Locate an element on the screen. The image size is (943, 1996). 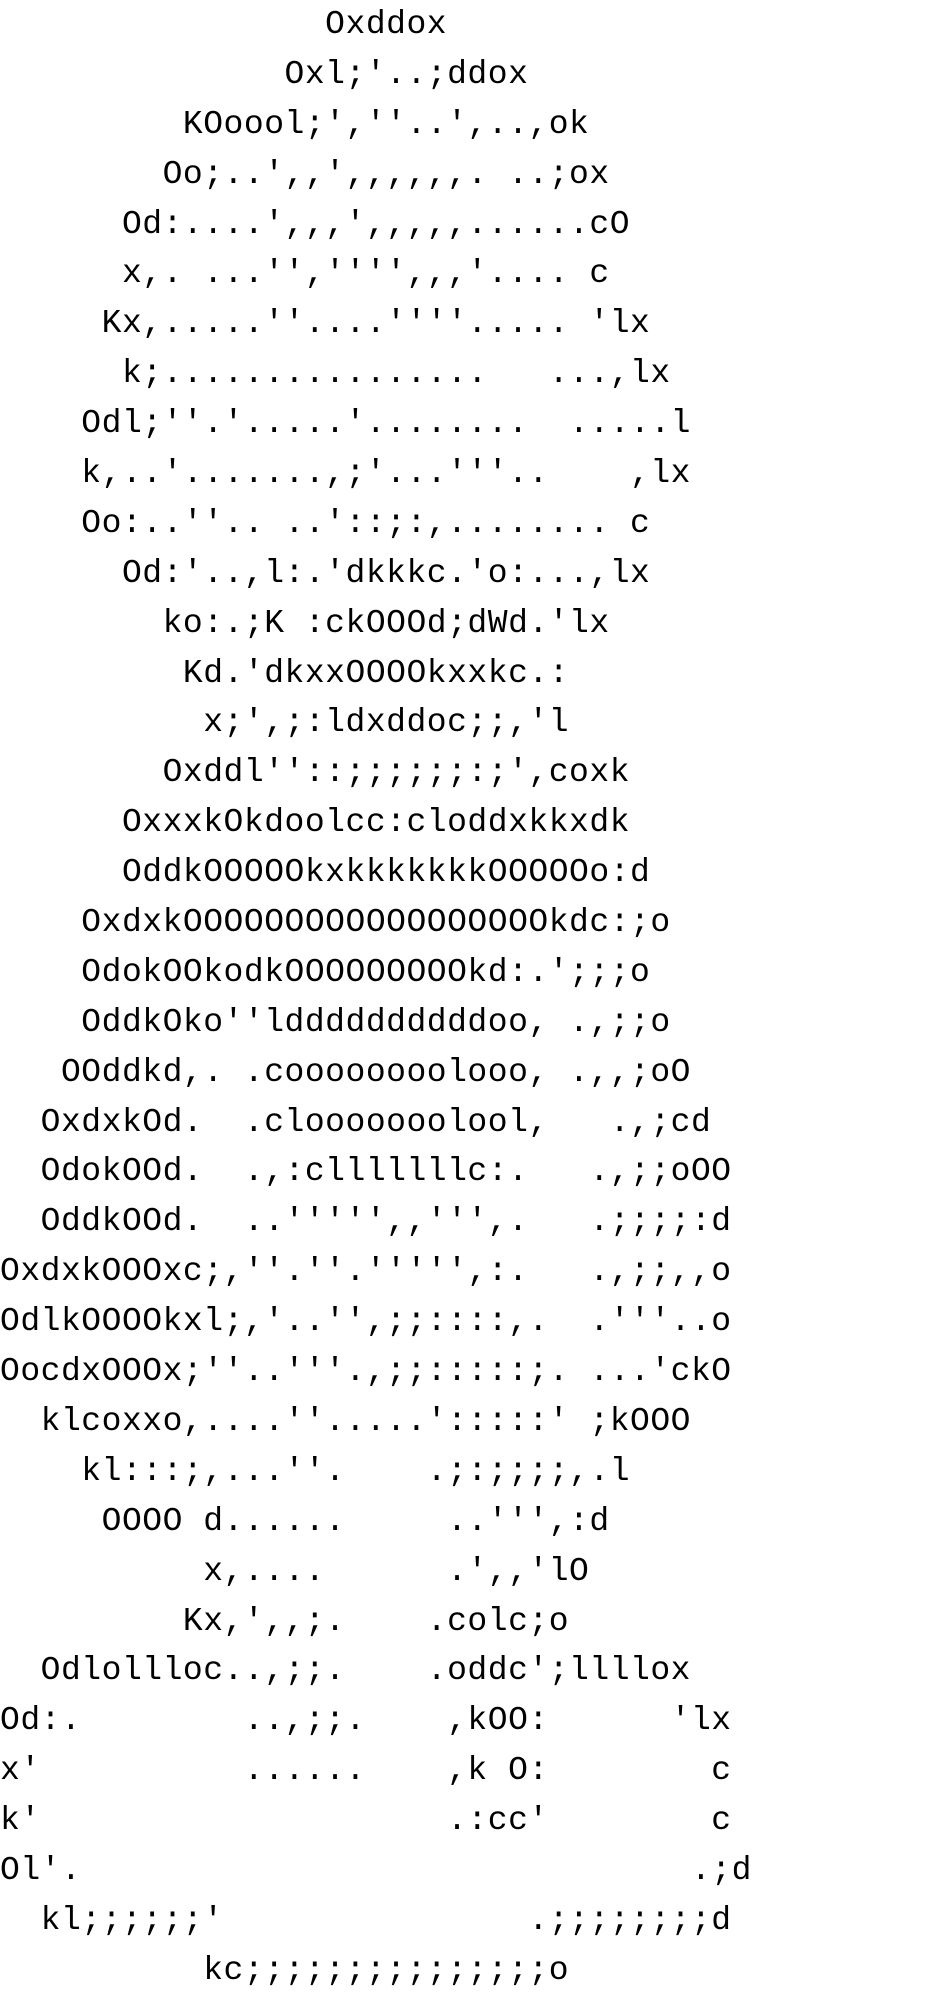
ascii-line: Odlollloc..,;;. .oddc';llllox is located at coordinates (345, 1671).